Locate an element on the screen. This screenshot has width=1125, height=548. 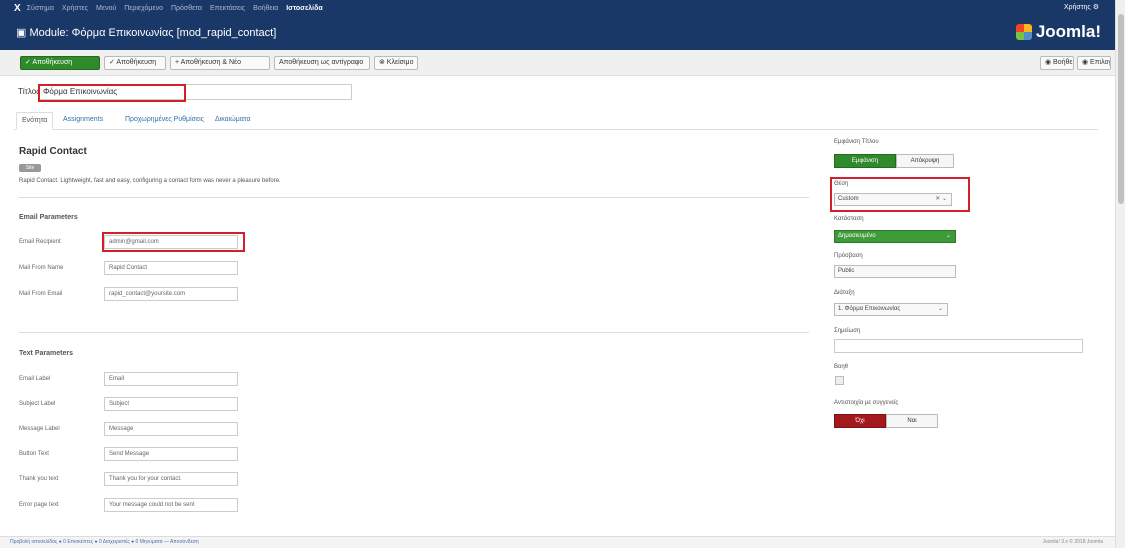
access-value: Public is located at coordinates (846, 271).